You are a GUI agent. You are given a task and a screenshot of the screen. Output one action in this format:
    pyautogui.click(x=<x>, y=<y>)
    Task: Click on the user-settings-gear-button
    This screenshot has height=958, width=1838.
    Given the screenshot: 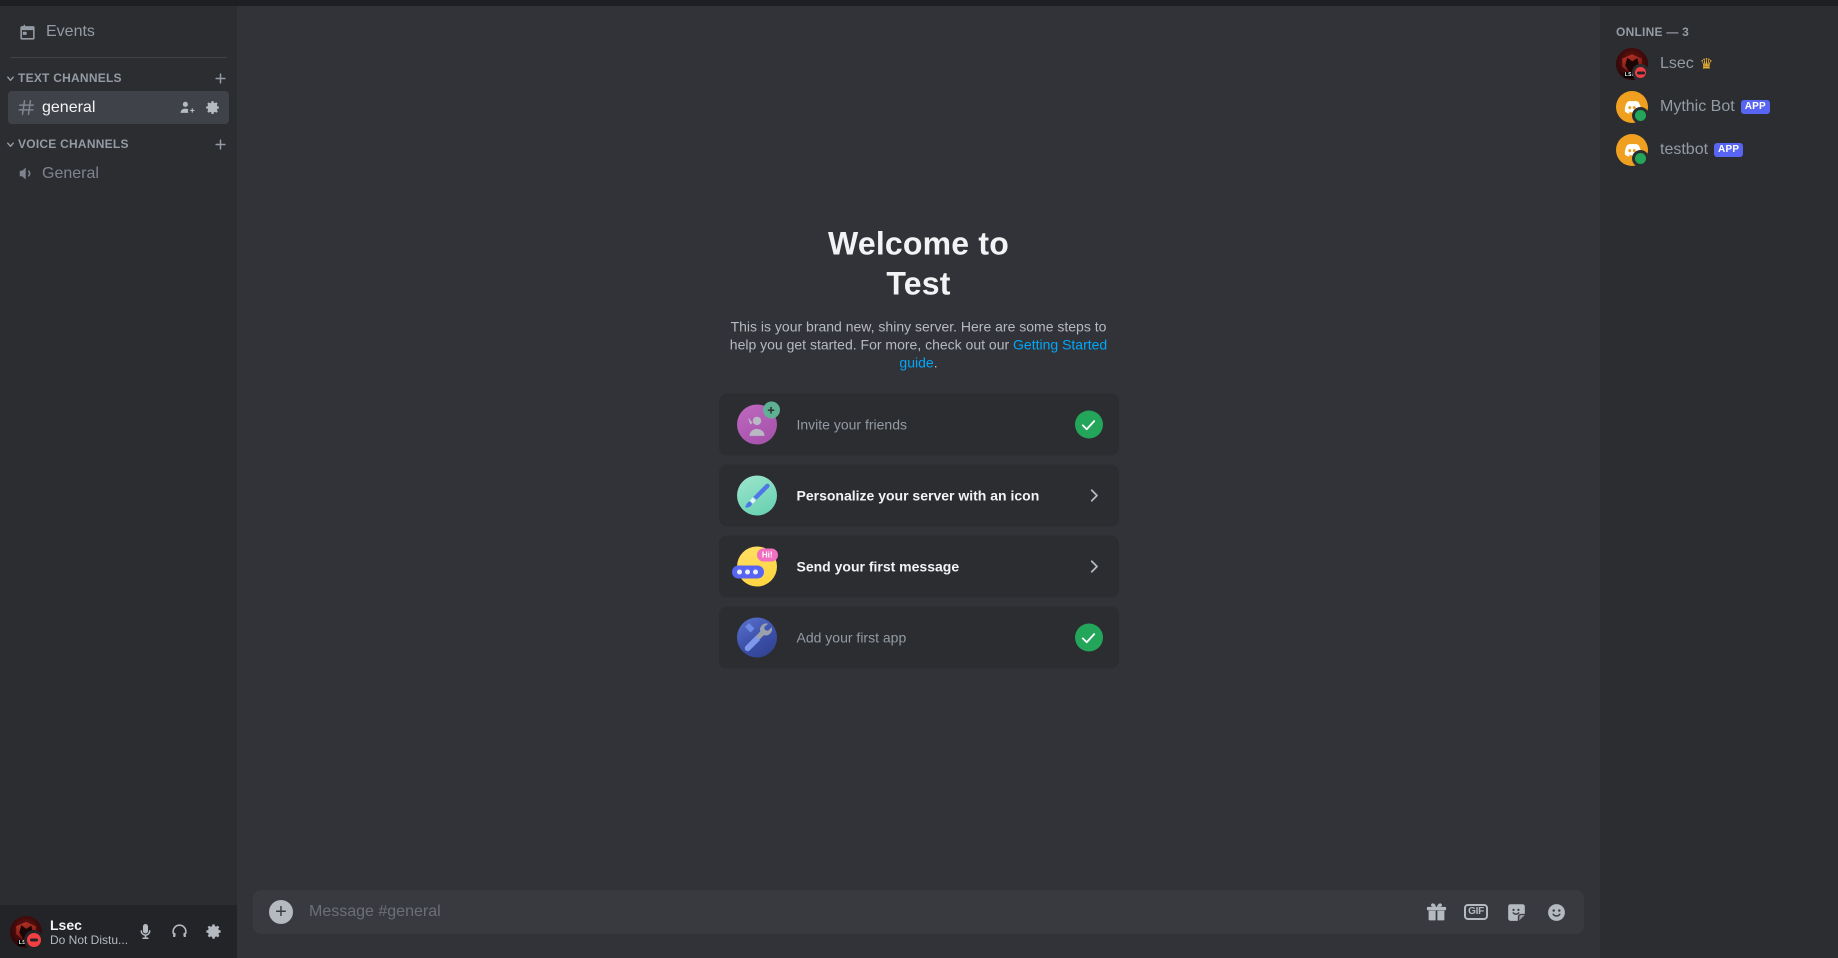 What is the action you would take?
    pyautogui.click(x=213, y=932)
    